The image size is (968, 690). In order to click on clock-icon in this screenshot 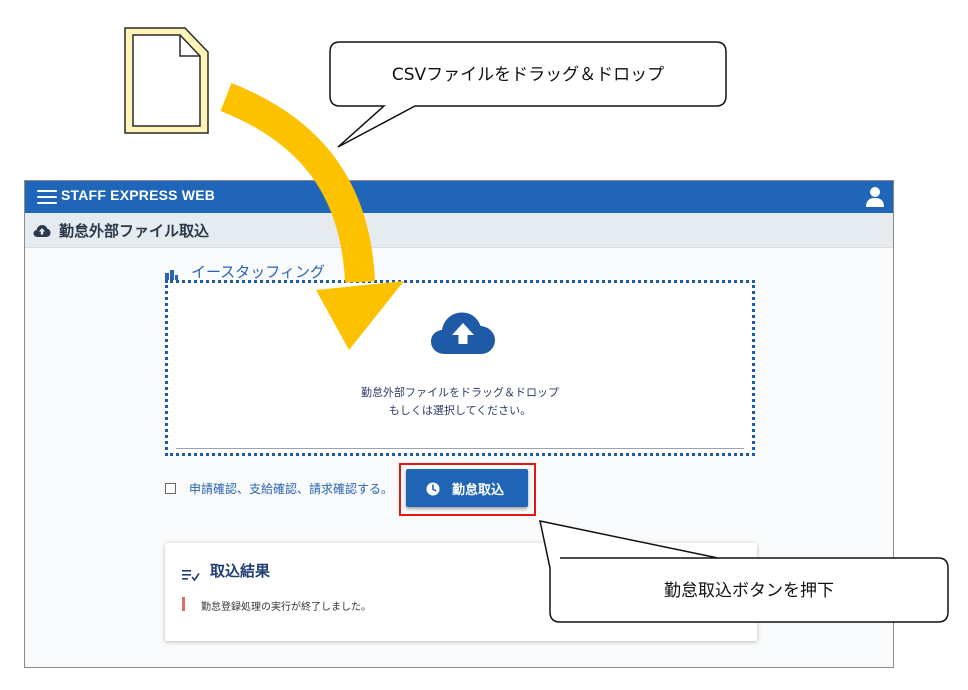, I will do `click(433, 488)`.